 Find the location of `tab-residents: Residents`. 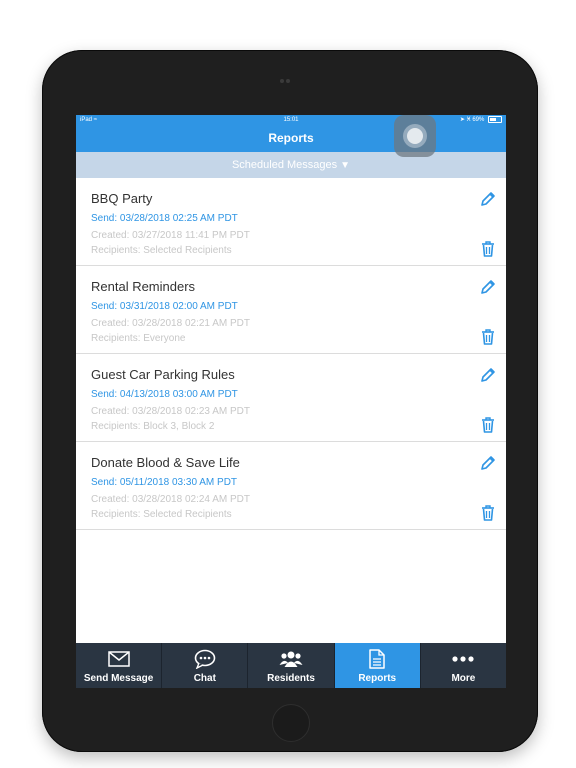

tab-residents: Residents is located at coordinates (291, 665).